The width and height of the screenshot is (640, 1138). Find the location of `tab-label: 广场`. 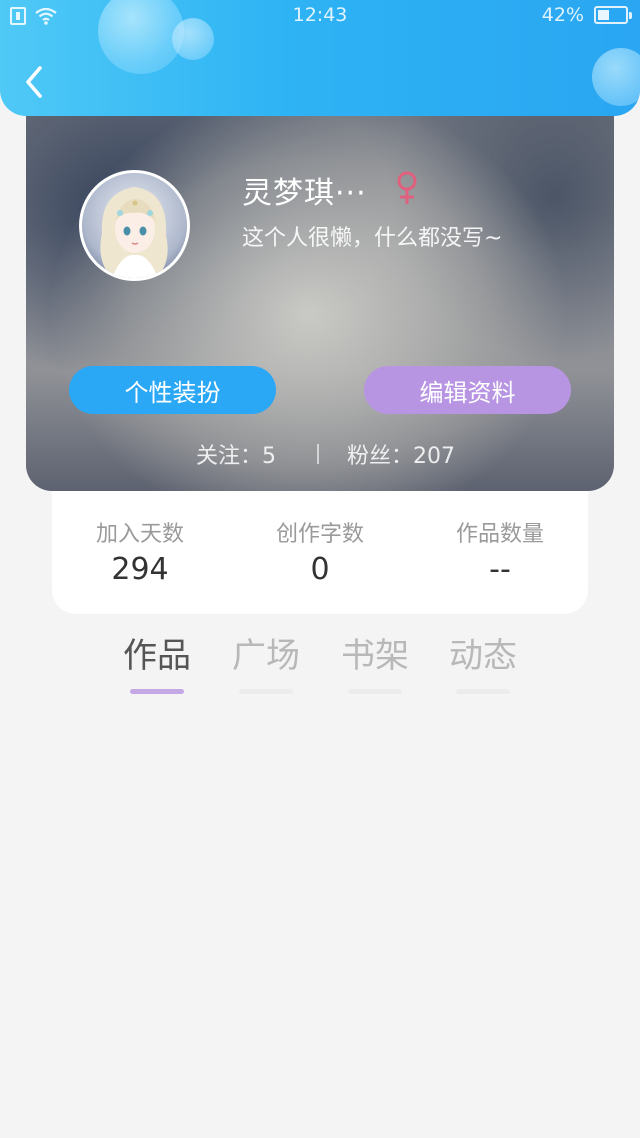

tab-label: 广场 is located at coordinates (266, 656).